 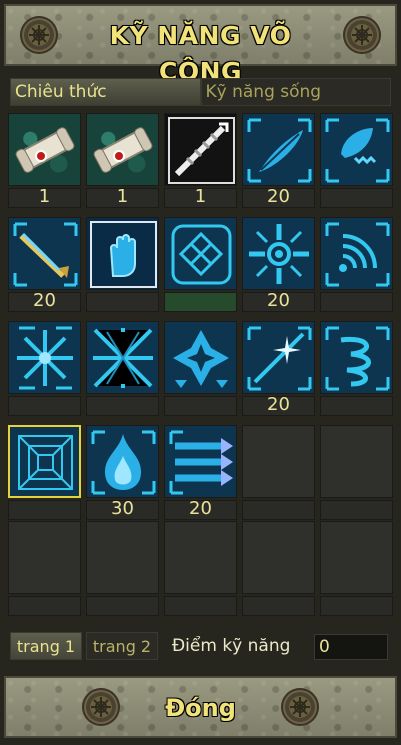 I want to click on swirling-leaf-icon, so click(x=357, y=150).